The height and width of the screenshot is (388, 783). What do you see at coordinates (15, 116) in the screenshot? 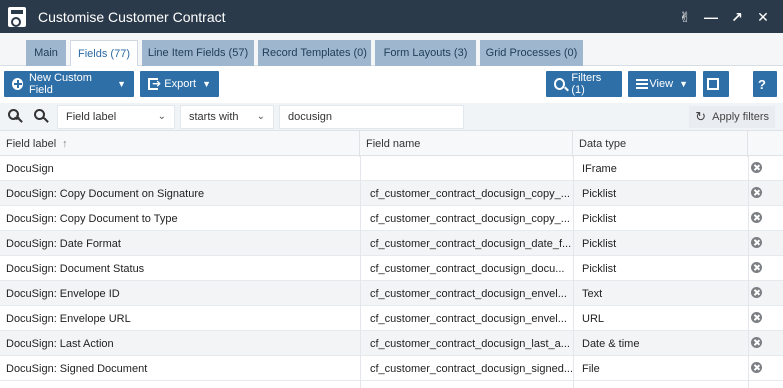
I see `zoom-in-icon: +` at bounding box center [15, 116].